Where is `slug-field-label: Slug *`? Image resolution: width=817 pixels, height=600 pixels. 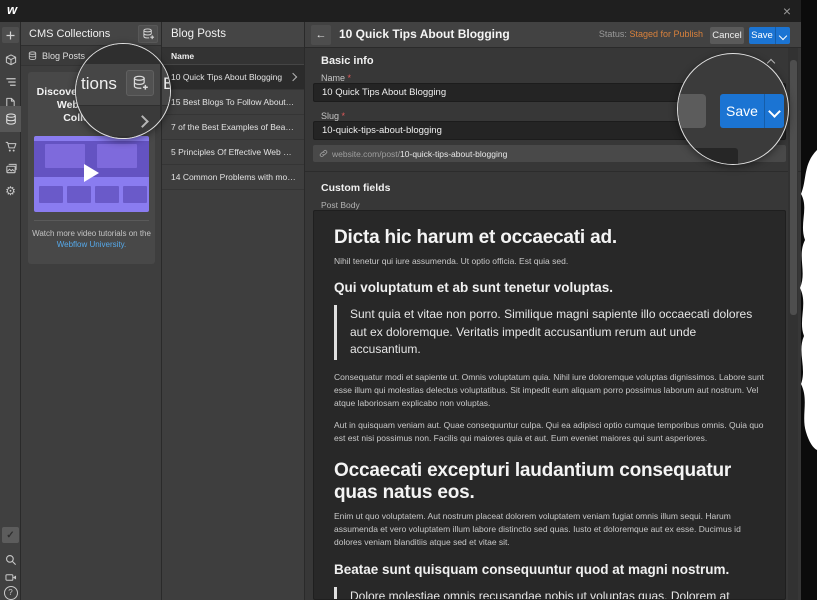 slug-field-label: Slug * is located at coordinates (333, 116).